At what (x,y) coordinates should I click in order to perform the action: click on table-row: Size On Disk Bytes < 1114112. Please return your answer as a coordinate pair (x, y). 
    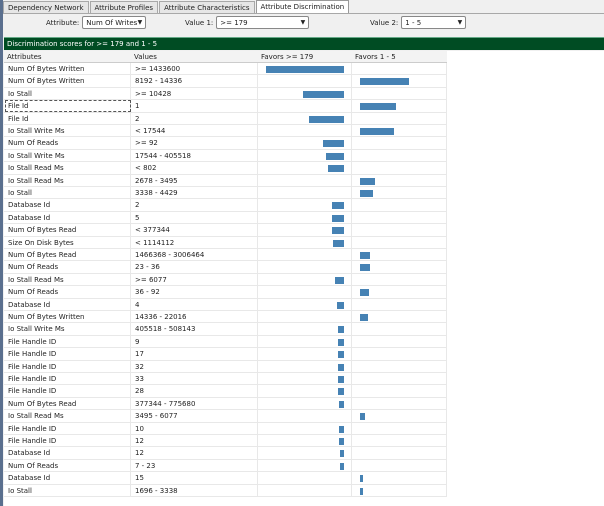
    Looking at the image, I should click on (225, 242).